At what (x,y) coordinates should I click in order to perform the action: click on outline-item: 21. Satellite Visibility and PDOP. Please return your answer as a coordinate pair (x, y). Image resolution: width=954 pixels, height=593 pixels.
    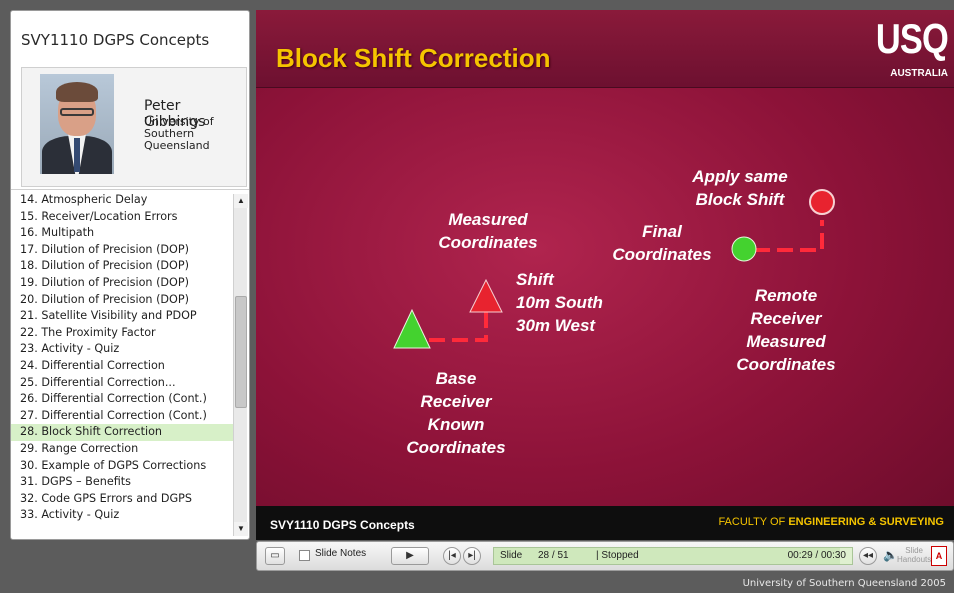
    Looking at the image, I should click on (122, 316).